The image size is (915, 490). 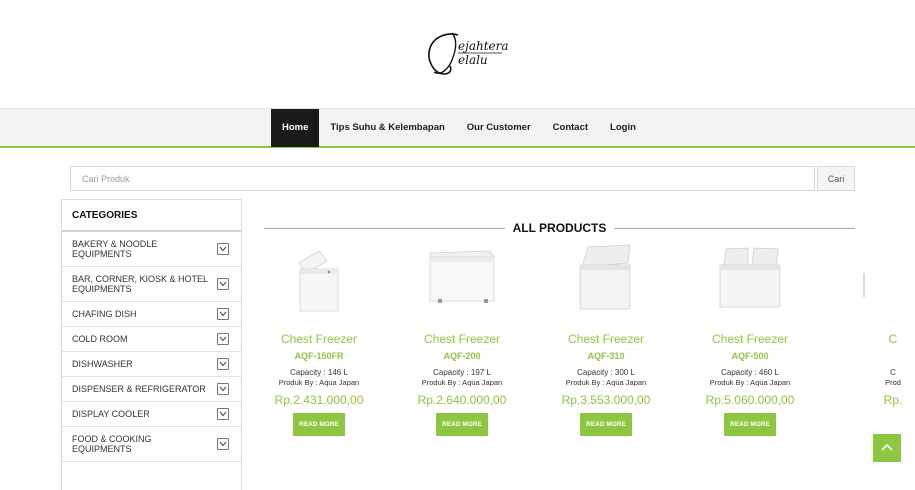 I want to click on category-label: DISHWASHER, so click(x=102, y=364).